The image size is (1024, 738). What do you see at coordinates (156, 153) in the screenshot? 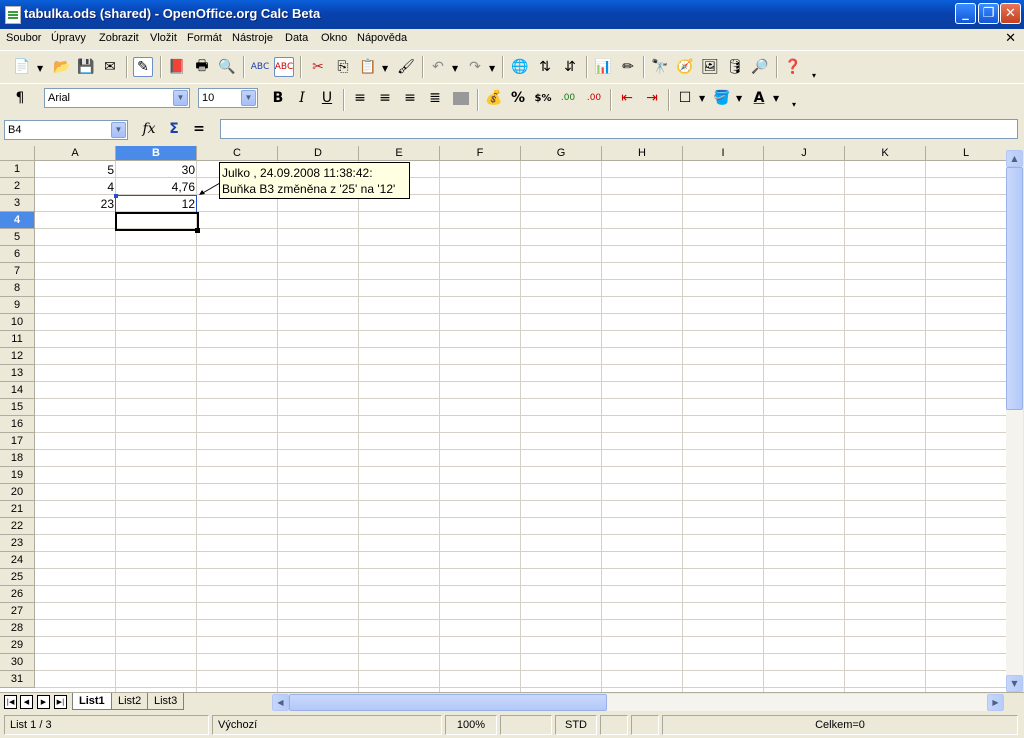
I see `column-header-b: B` at bounding box center [156, 153].